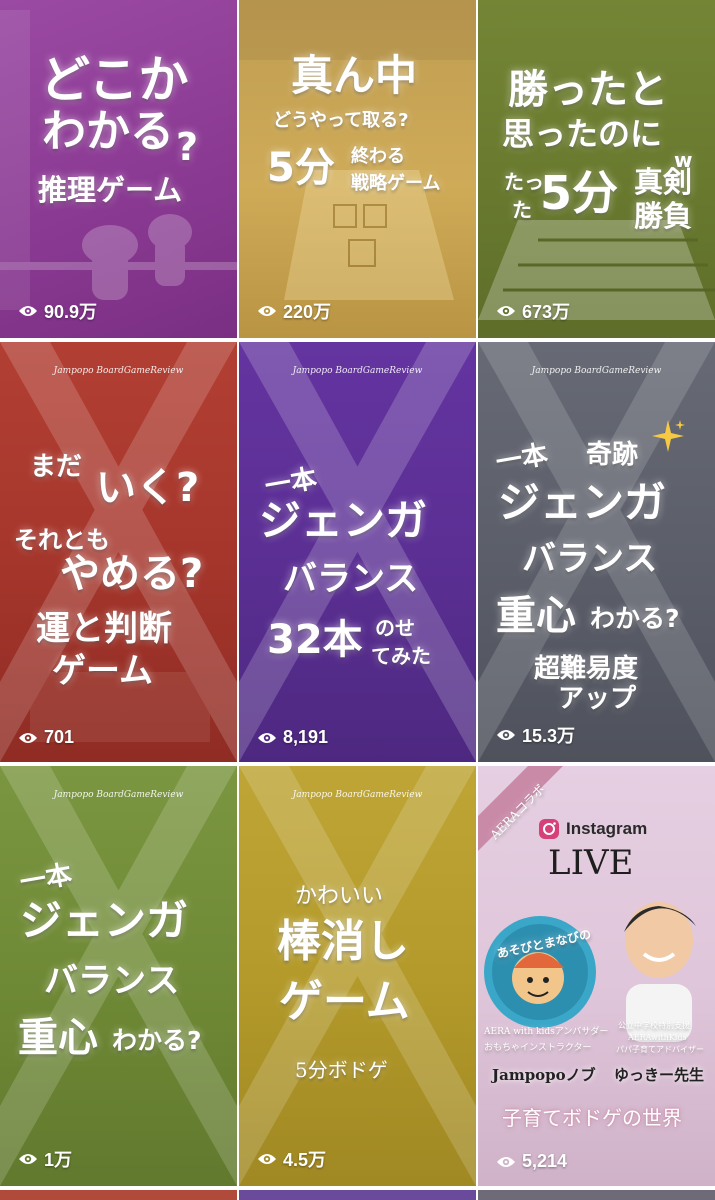 The image size is (715, 1200). What do you see at coordinates (71, 312) in the screenshot?
I see `view-count-text: 90.9万` at bounding box center [71, 312].